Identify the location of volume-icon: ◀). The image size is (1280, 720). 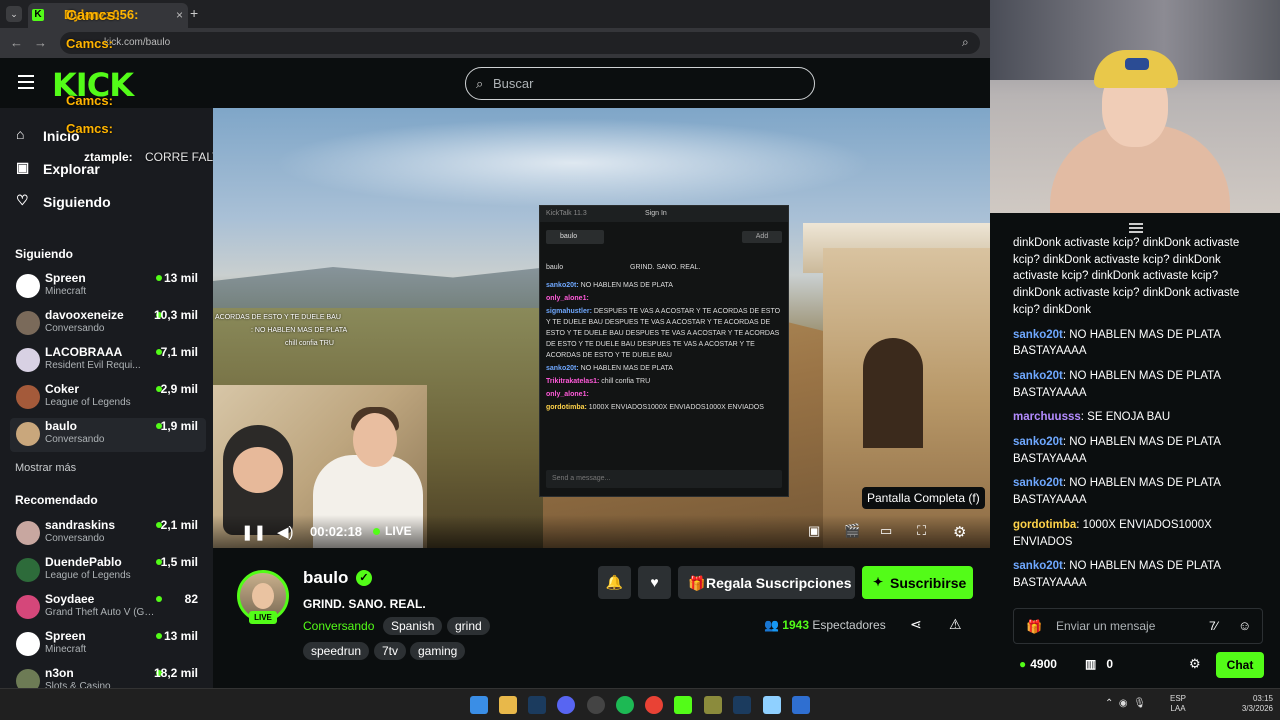
(285, 532).